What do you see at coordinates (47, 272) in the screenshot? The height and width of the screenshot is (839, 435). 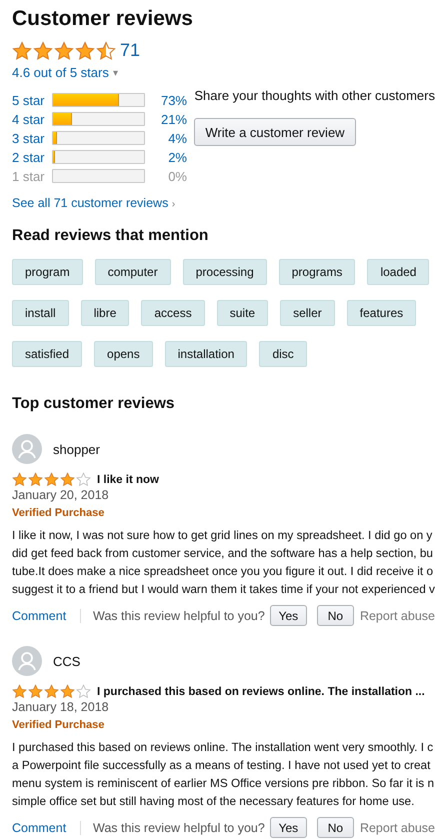 I see `keyword-tag: program` at bounding box center [47, 272].